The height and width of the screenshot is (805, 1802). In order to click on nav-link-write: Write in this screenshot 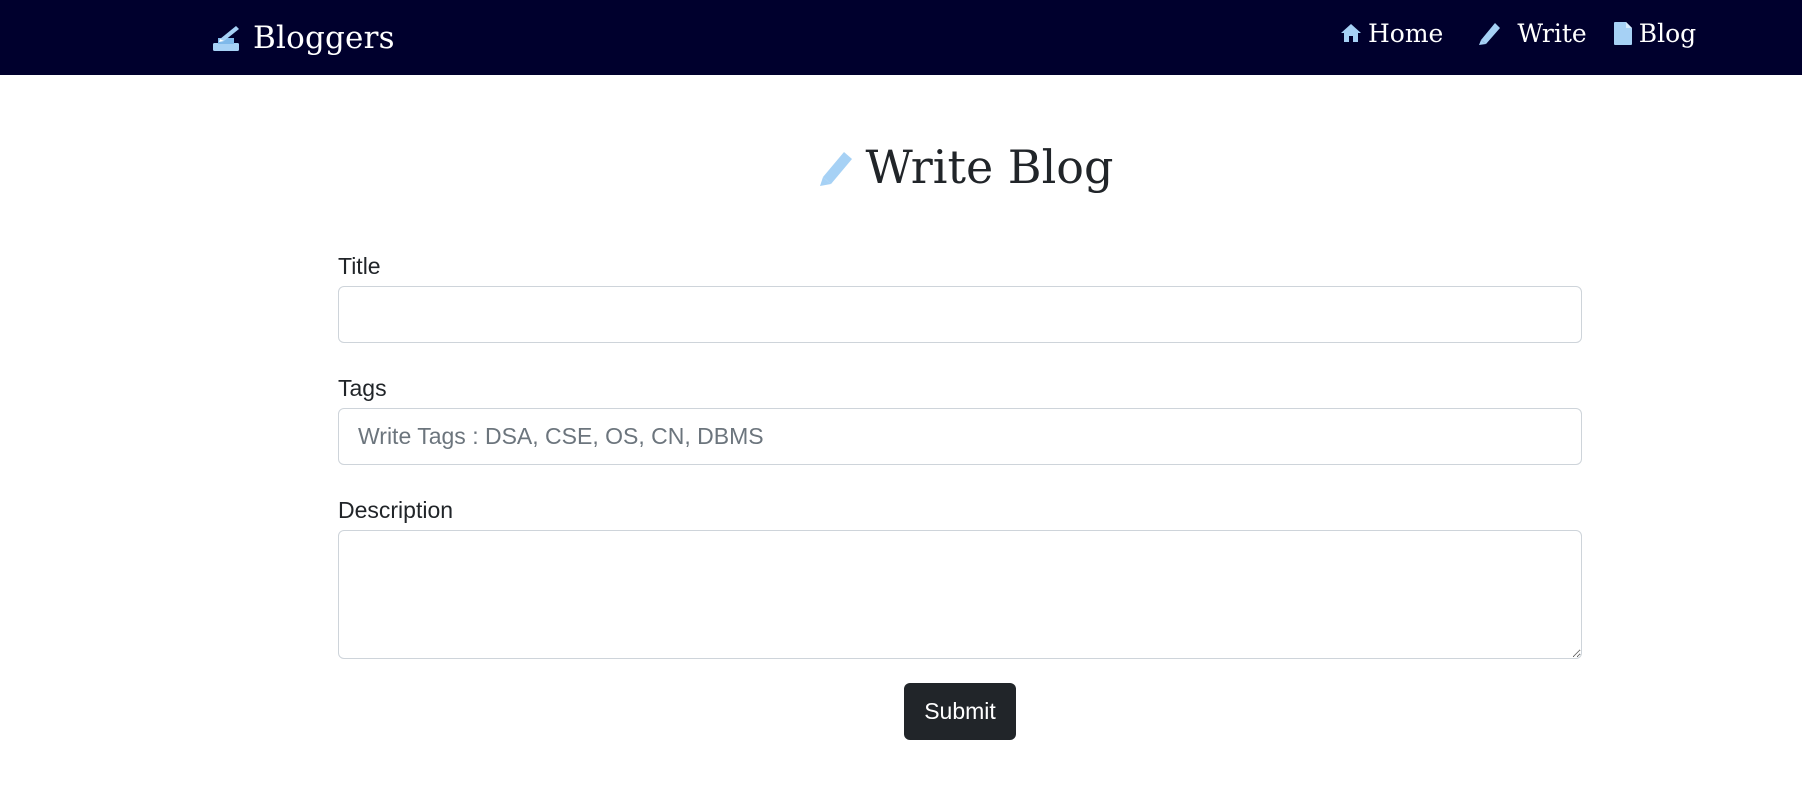, I will do `click(1532, 33)`.